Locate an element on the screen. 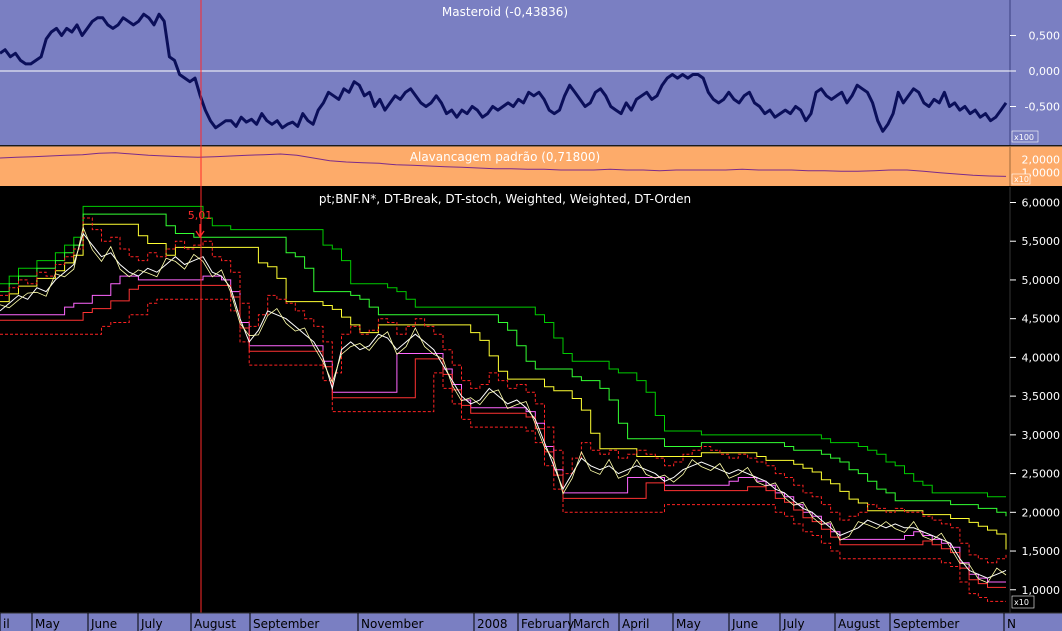 The height and width of the screenshot is (631, 1062). price-tick-label: 2,5000 is located at coordinates (1041, 474).